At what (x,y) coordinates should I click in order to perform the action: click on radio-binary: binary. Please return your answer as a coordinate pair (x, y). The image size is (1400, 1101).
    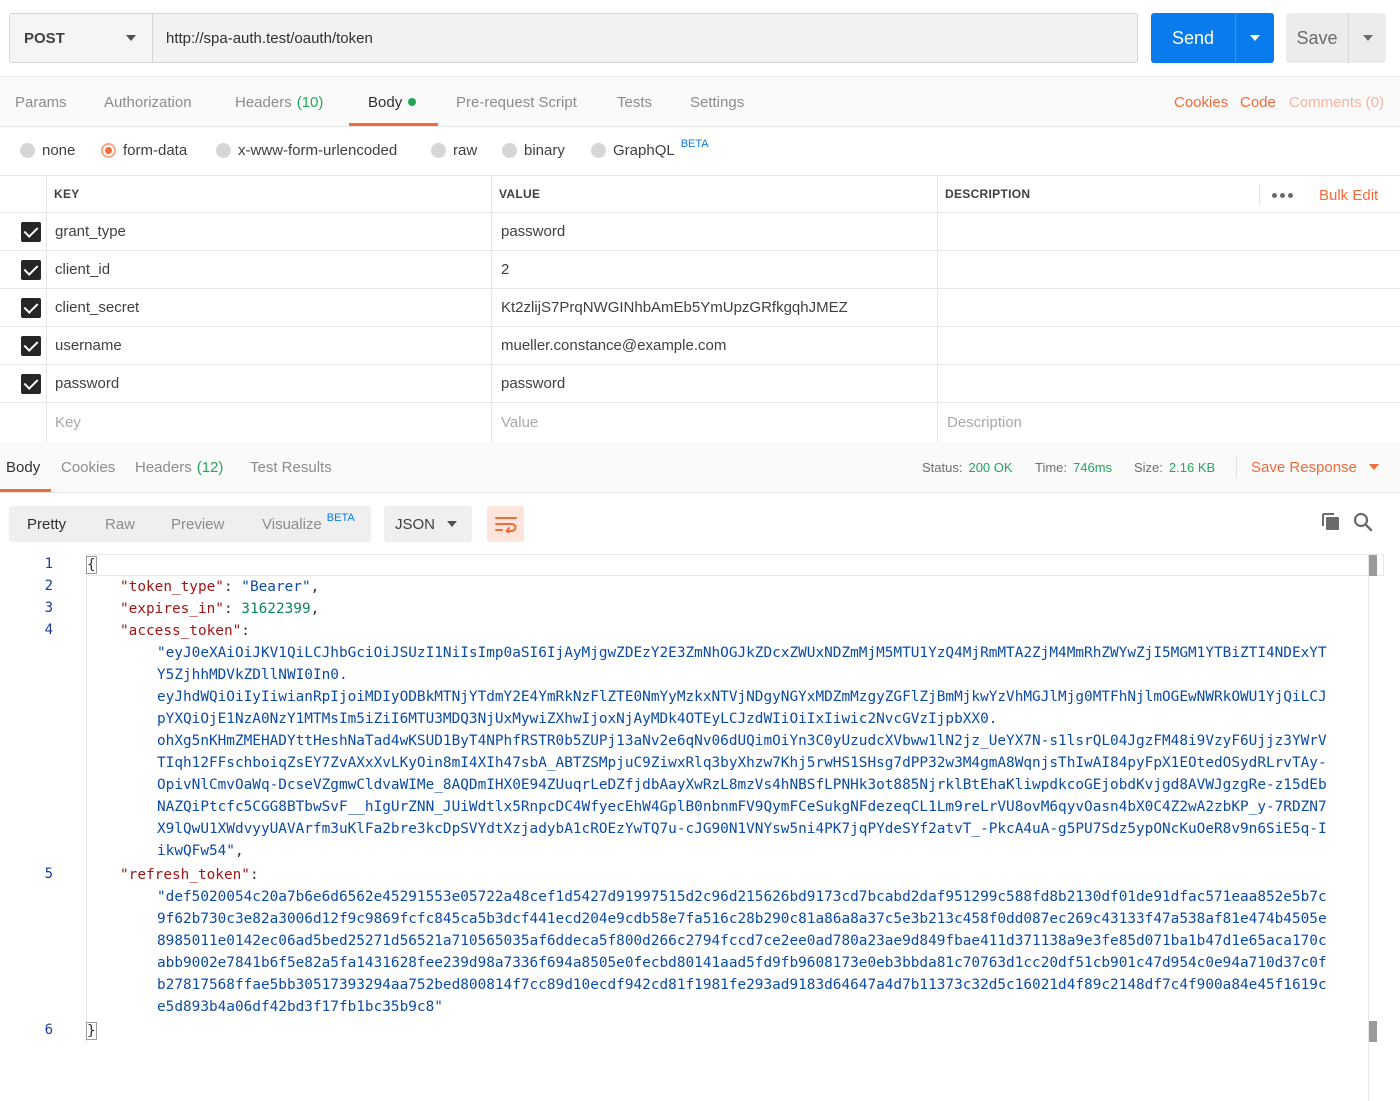
    Looking at the image, I should click on (533, 150).